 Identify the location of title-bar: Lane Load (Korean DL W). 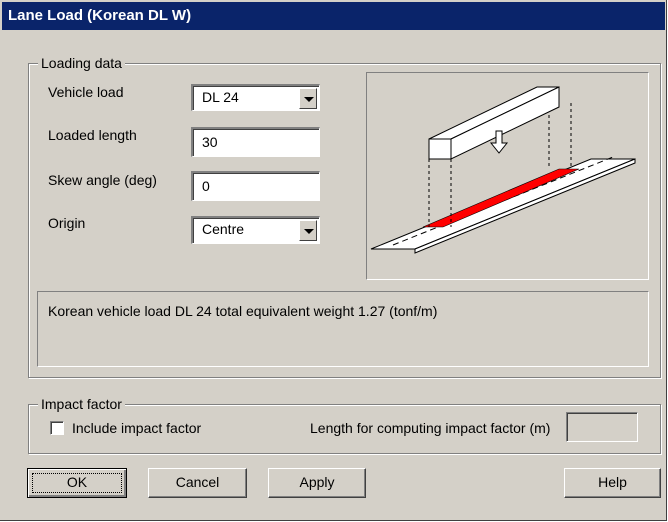
(333, 16).